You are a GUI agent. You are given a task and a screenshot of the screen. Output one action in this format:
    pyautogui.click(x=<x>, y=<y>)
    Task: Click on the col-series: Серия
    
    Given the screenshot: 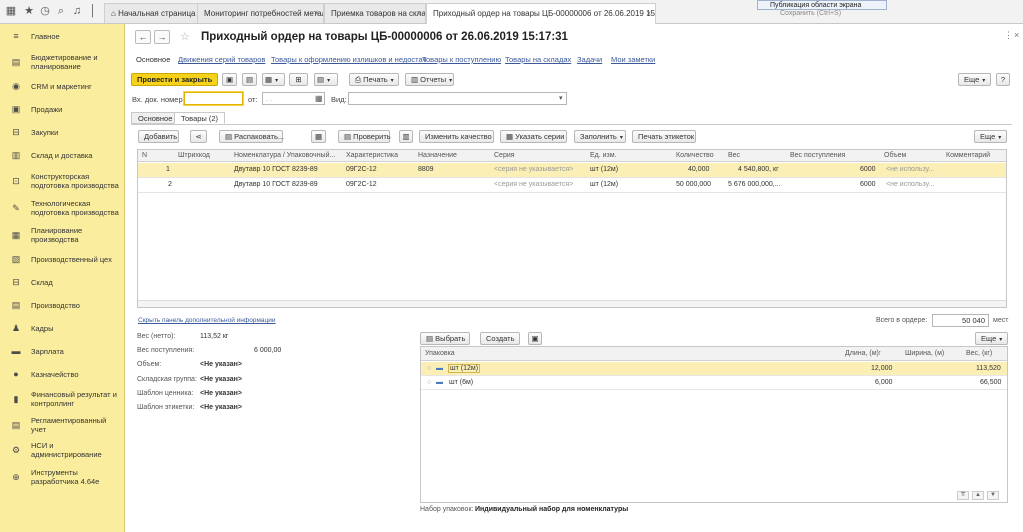 What is the action you would take?
    pyautogui.click(x=504, y=155)
    